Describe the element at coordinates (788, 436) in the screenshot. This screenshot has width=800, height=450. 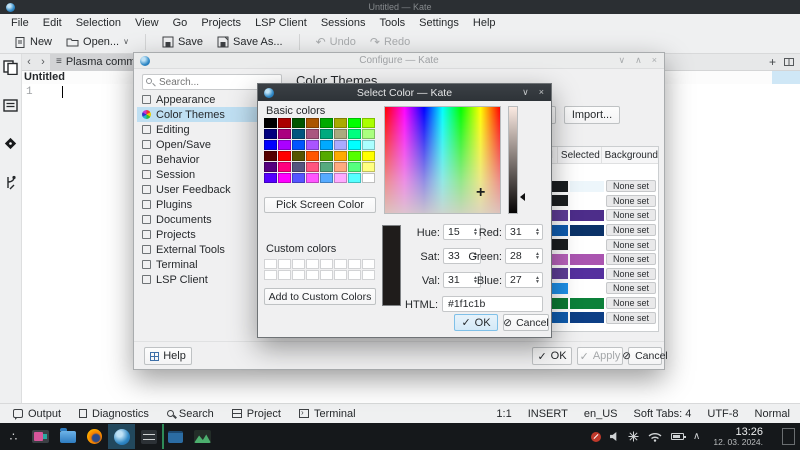
I see `show-desktop-button` at that location.